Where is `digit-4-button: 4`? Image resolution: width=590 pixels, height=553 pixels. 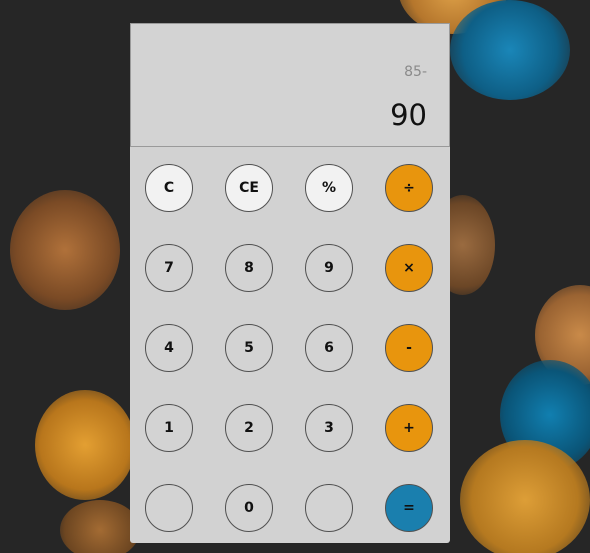
digit-4-button: 4 is located at coordinates (169, 348).